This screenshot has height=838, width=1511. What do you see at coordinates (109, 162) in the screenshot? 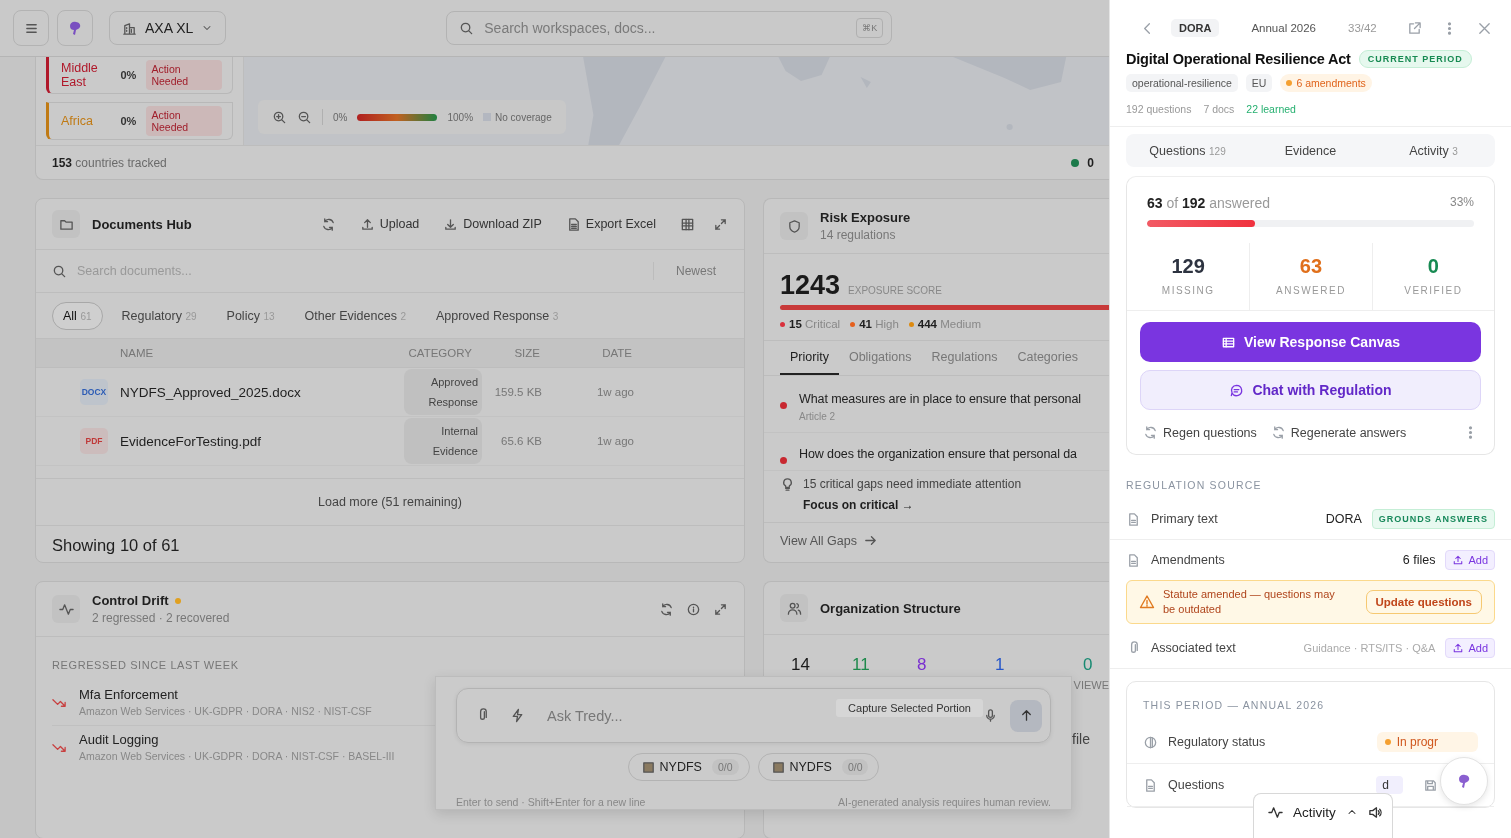
I see `countries-tracked: 153 countries tracked` at bounding box center [109, 162].